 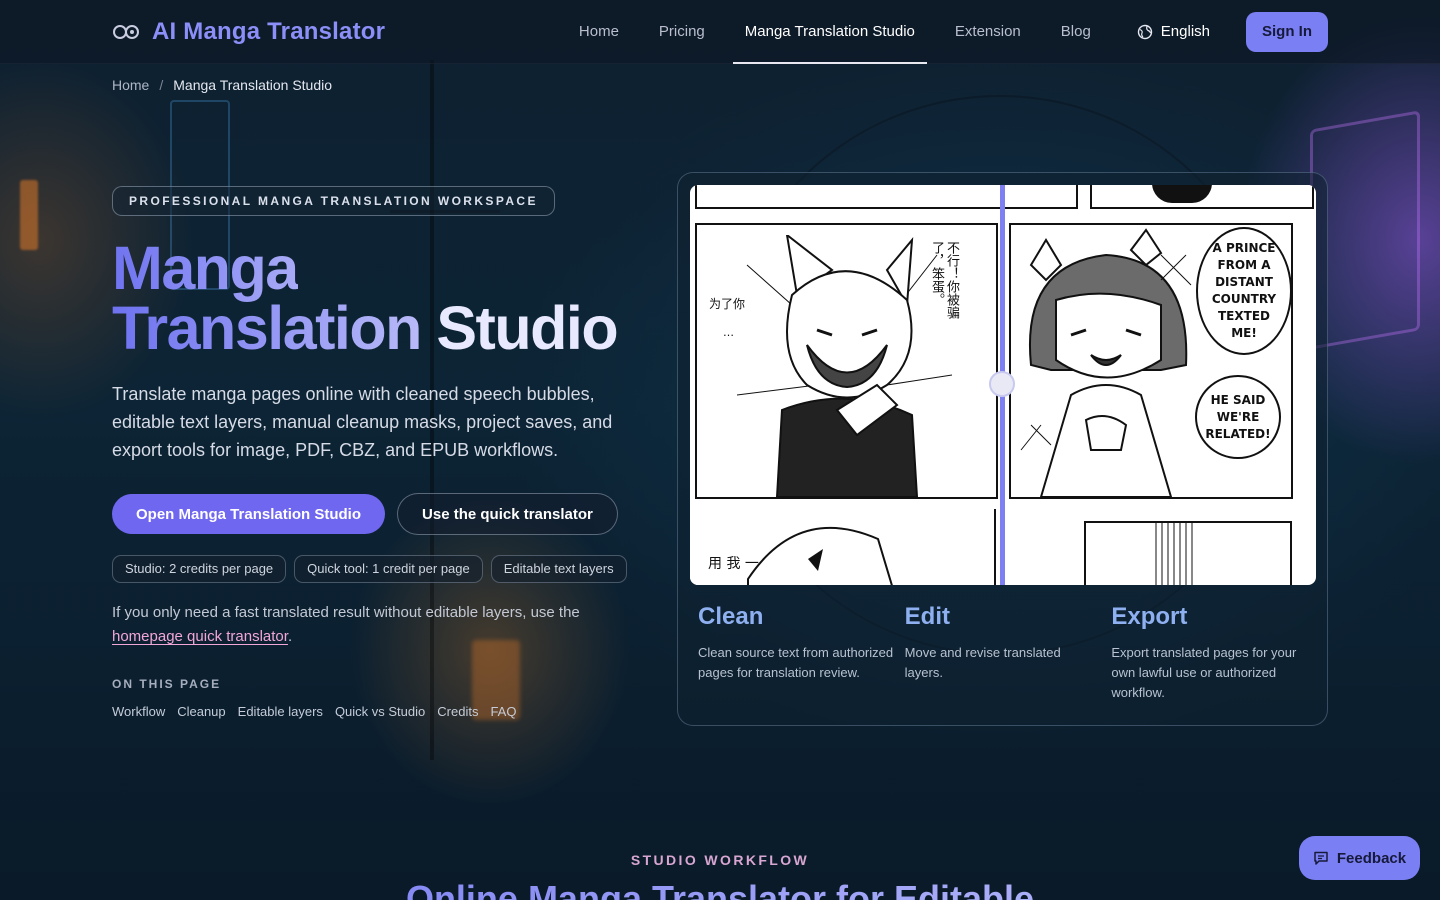 What do you see at coordinates (1149, 616) in the screenshot?
I see `feature-export-title: Export` at bounding box center [1149, 616].